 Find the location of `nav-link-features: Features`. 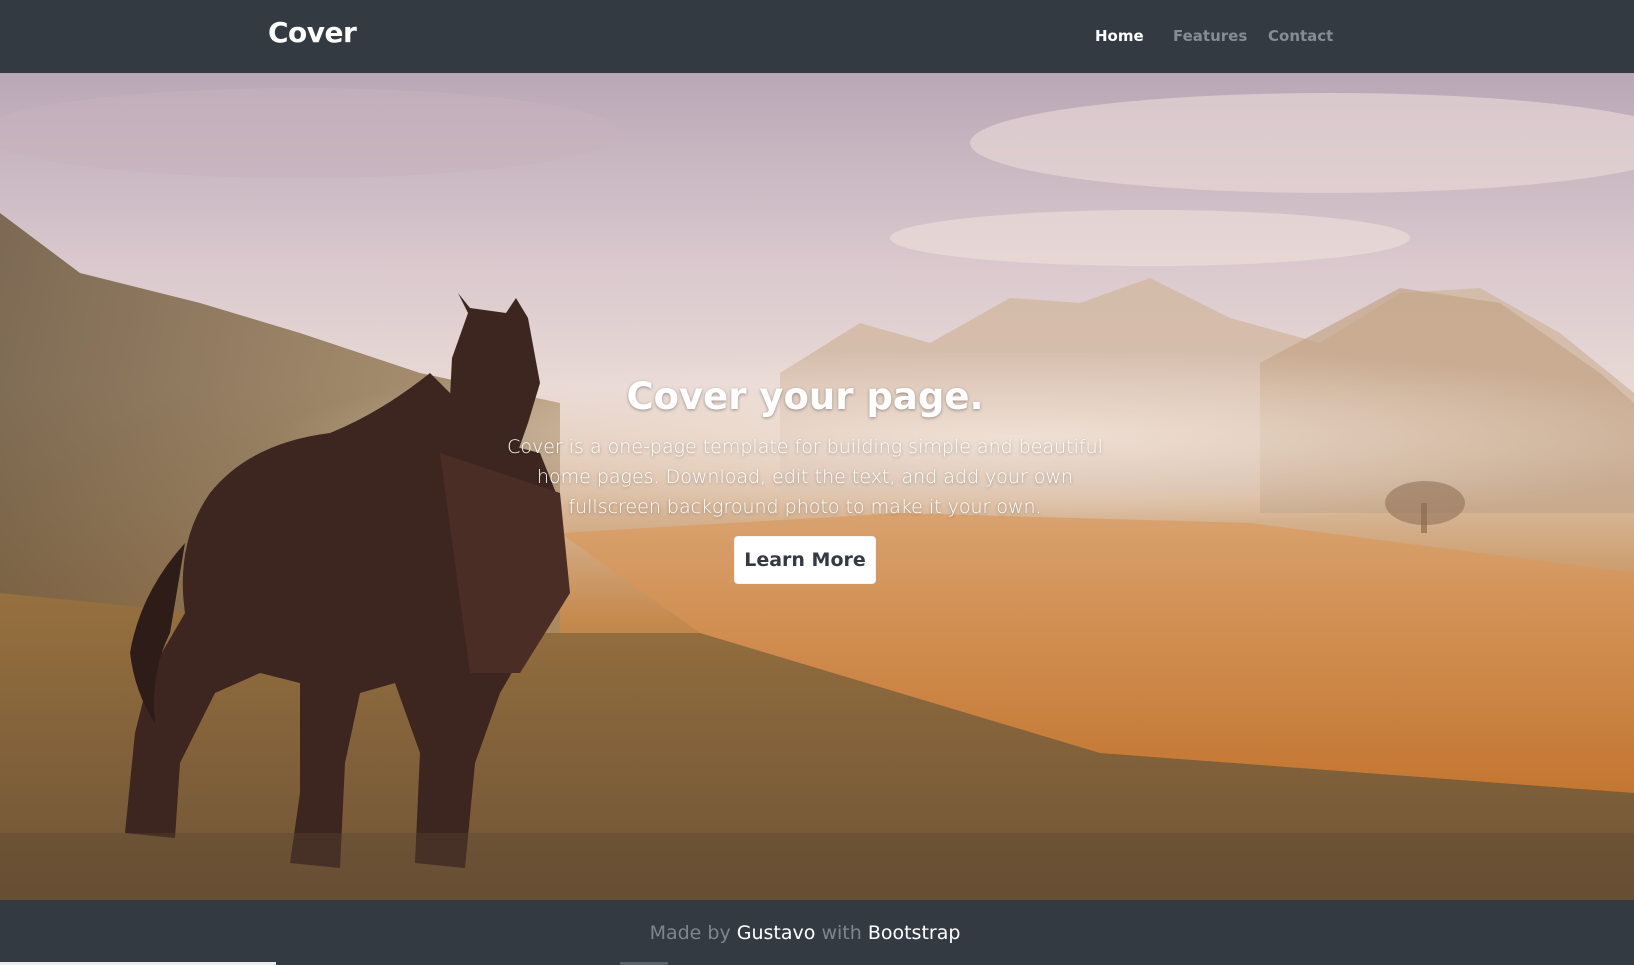

nav-link-features: Features is located at coordinates (1210, 36).